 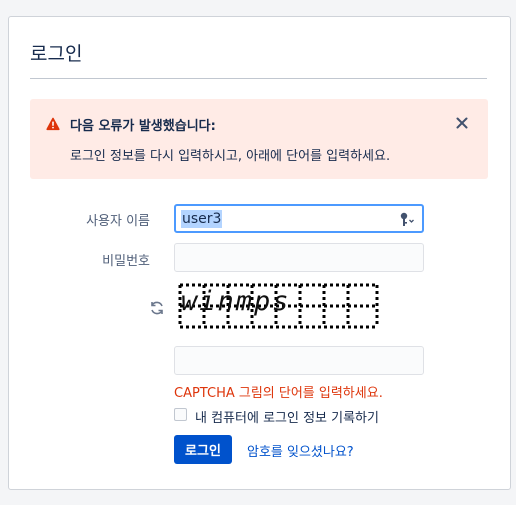 I want to click on password-manager-key-icon, so click(x=407, y=219).